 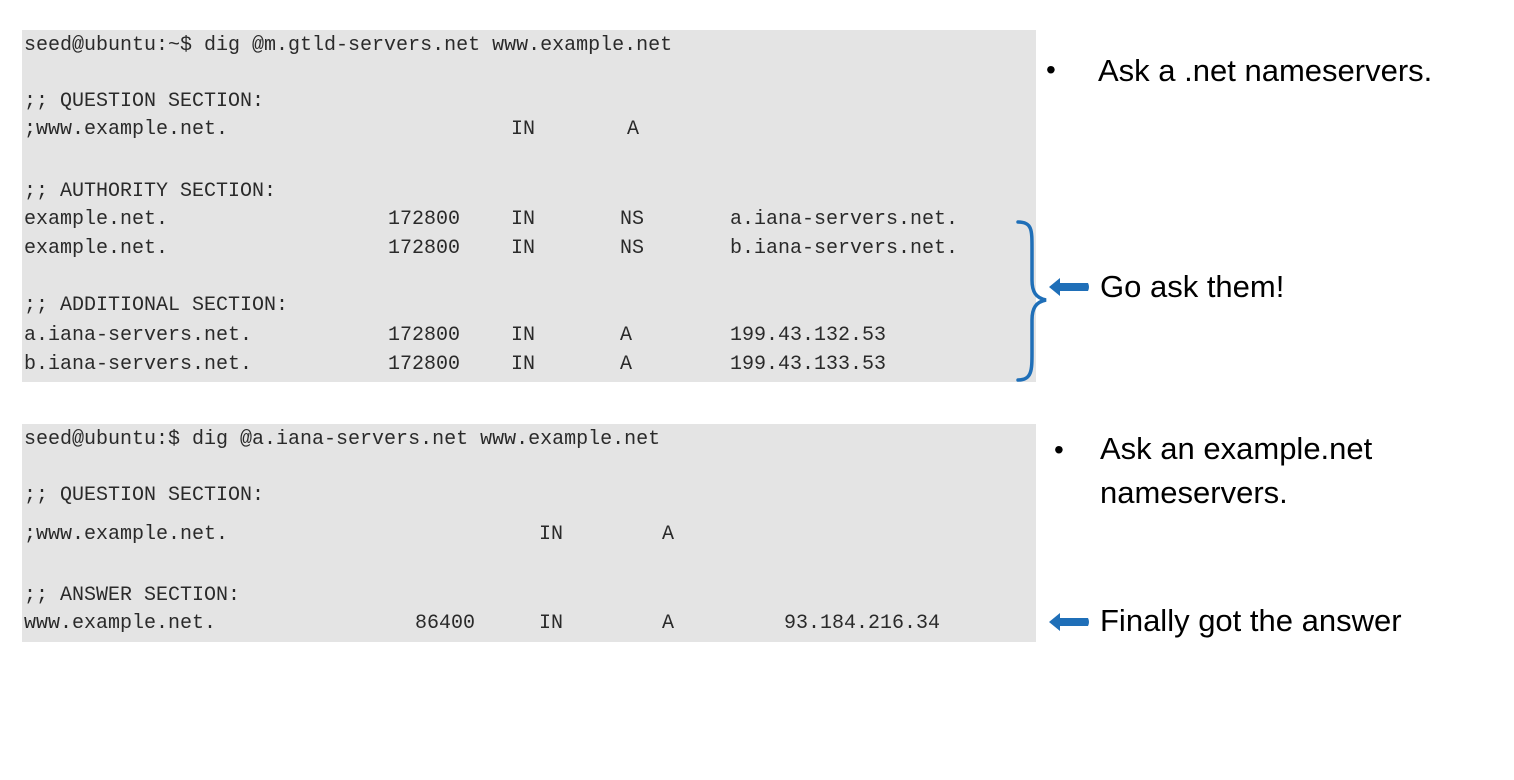 What do you see at coordinates (808, 364) in the screenshot?
I see `record-data: 199.43.133.53` at bounding box center [808, 364].